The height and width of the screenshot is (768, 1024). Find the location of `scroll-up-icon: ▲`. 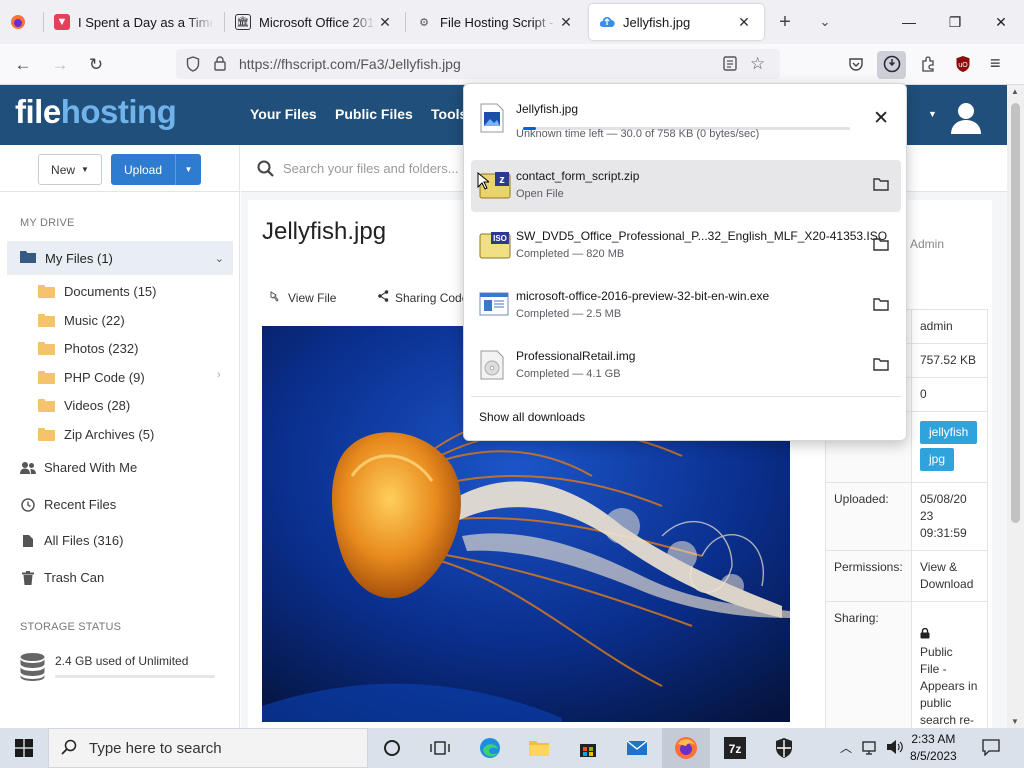

scroll-up-icon: ▲ is located at coordinates (1015, 91).